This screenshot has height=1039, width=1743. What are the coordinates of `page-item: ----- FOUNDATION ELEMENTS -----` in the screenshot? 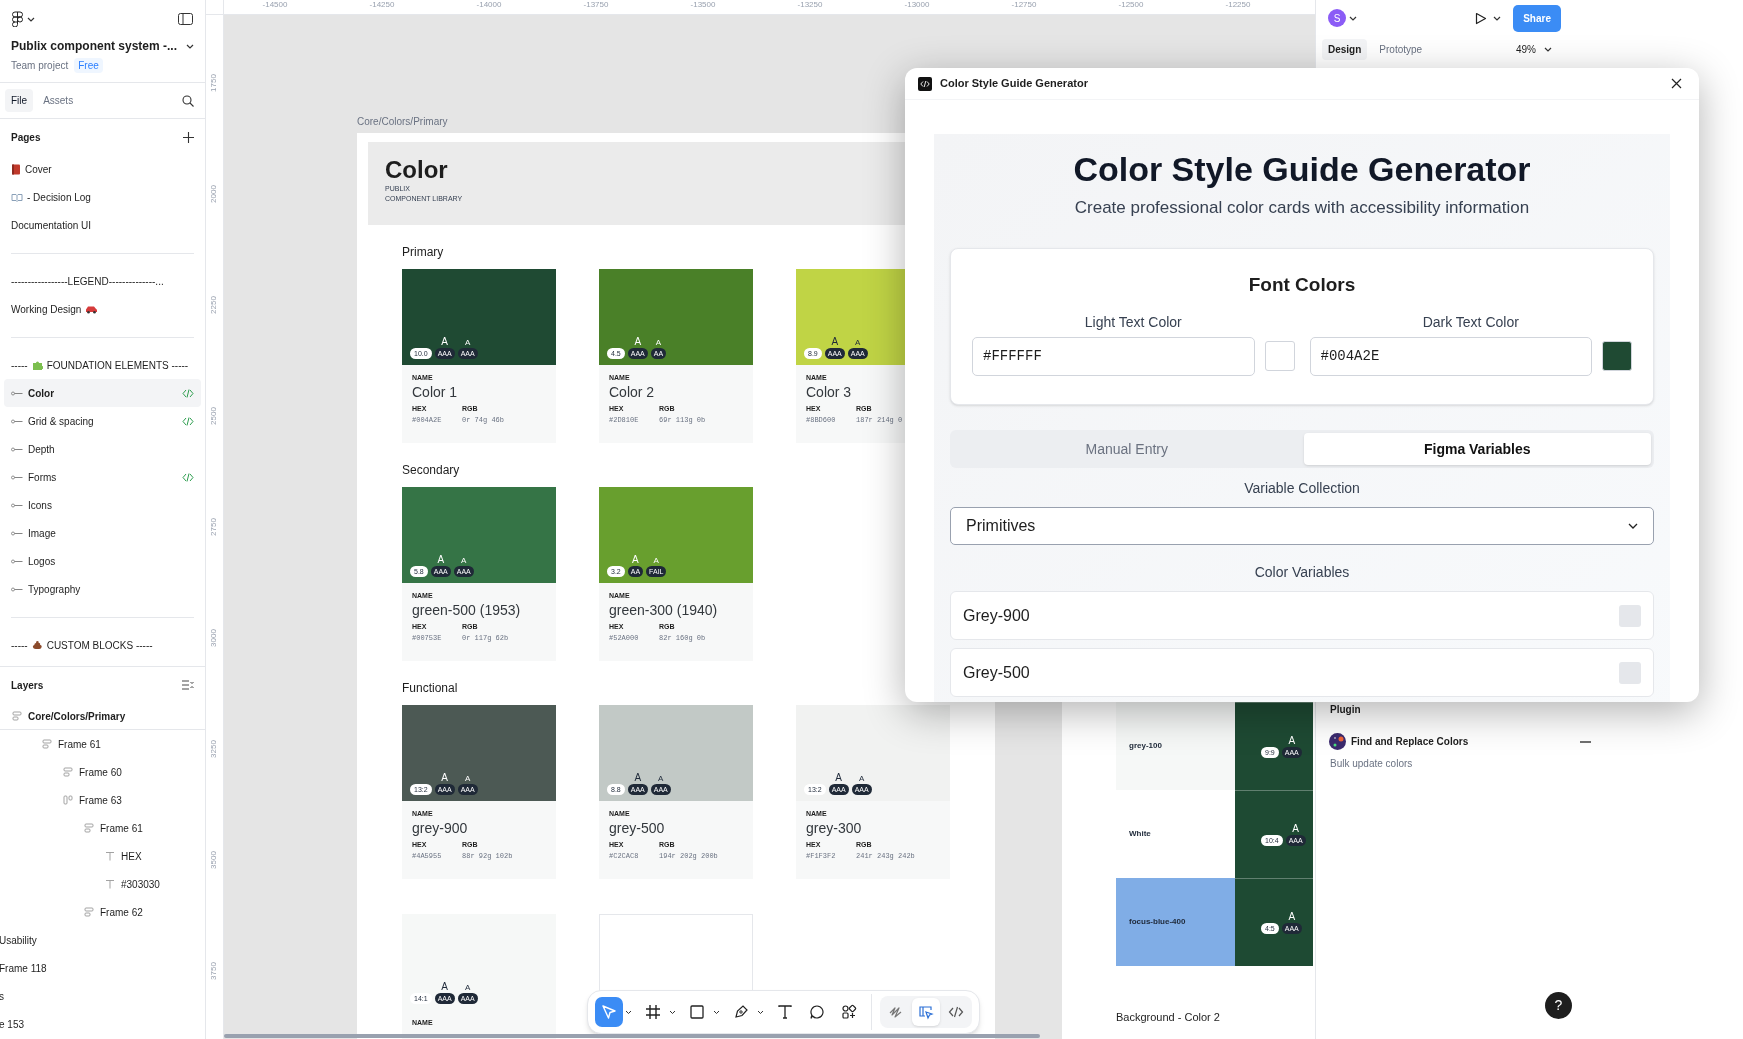 It's located at (102, 365).